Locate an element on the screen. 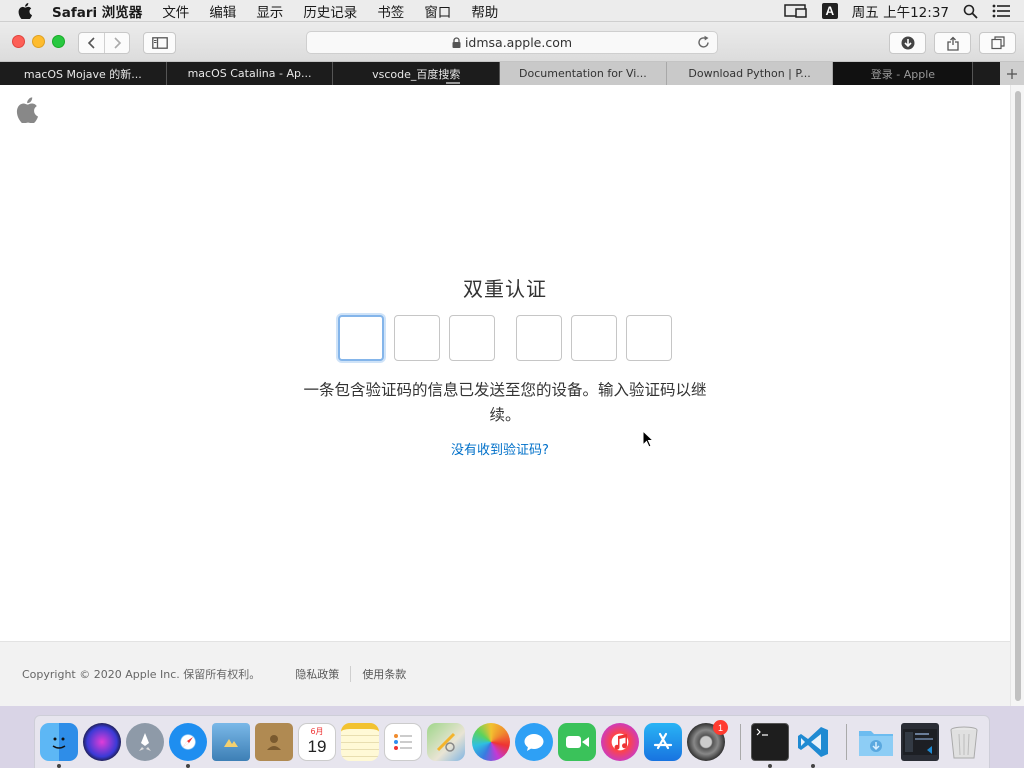  page-title: 双重认证 is located at coordinates (505, 289).